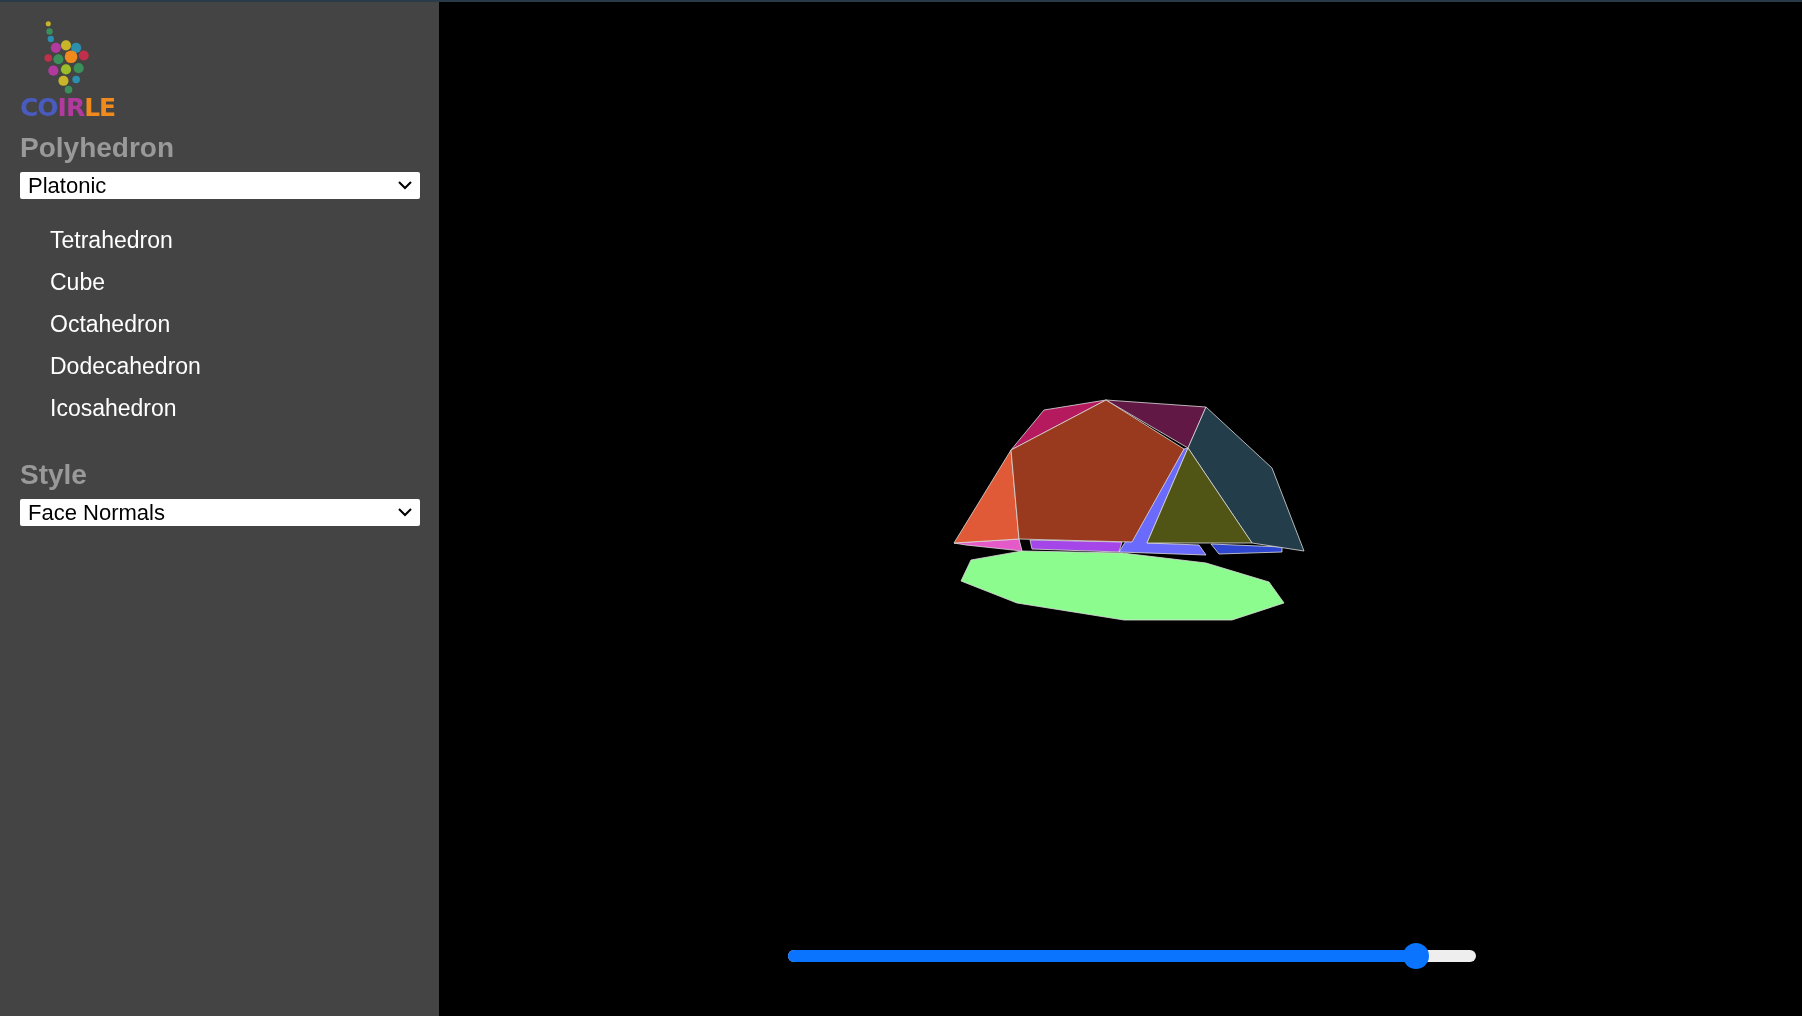 The height and width of the screenshot is (1016, 1802). I want to click on menu-item: Dodecahedron, so click(125, 366).